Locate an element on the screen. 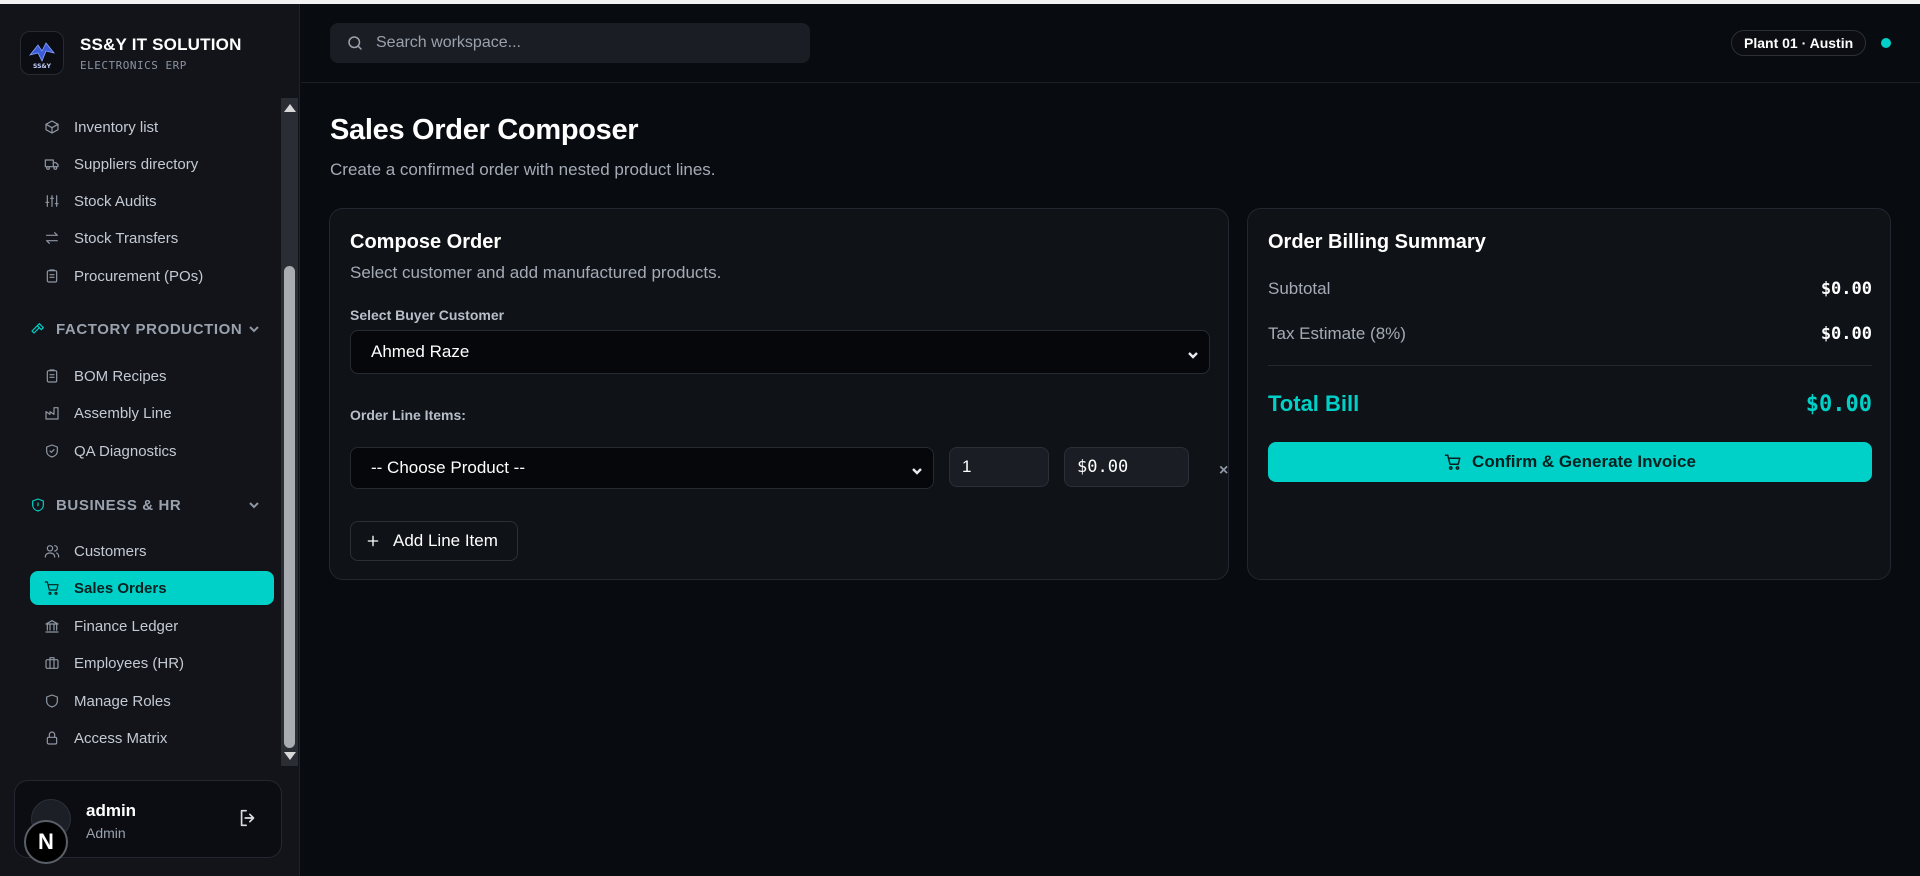 This screenshot has height=876, width=1920. sidebar-item-label: BOM Recipes is located at coordinates (120, 376).